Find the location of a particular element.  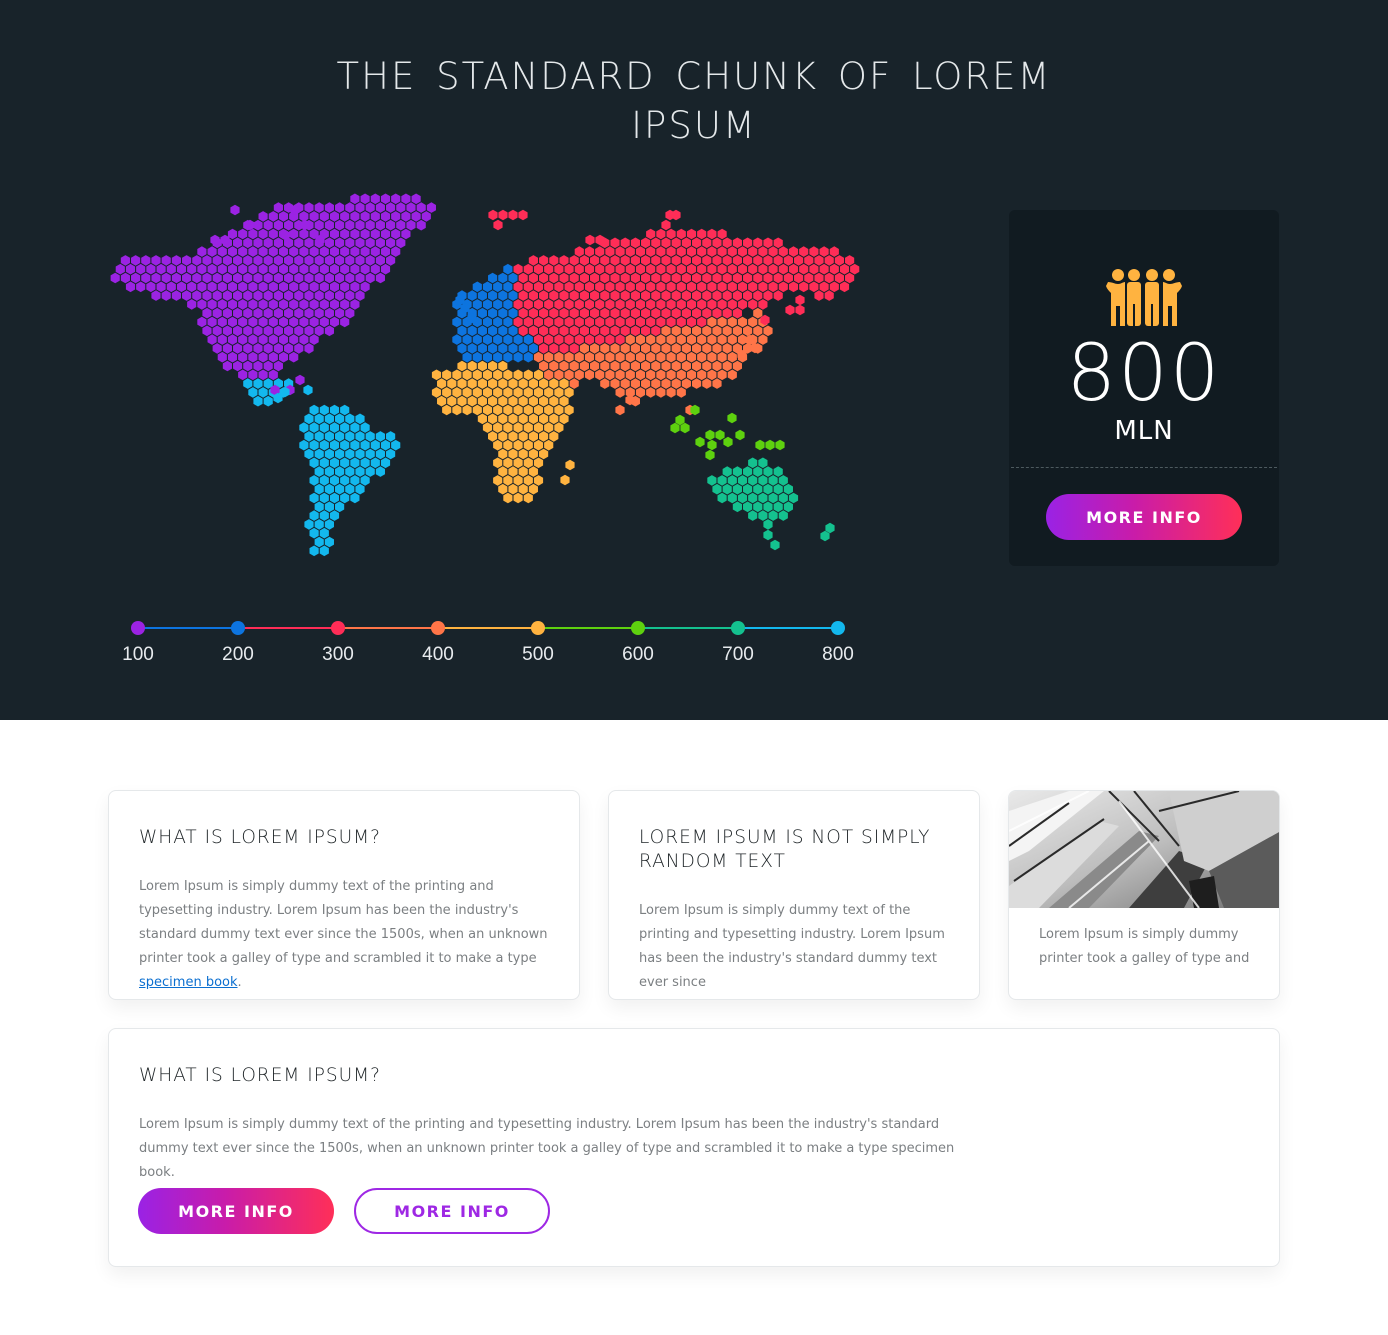

more-info-primary-button: MORE INFO is located at coordinates (236, 1211).